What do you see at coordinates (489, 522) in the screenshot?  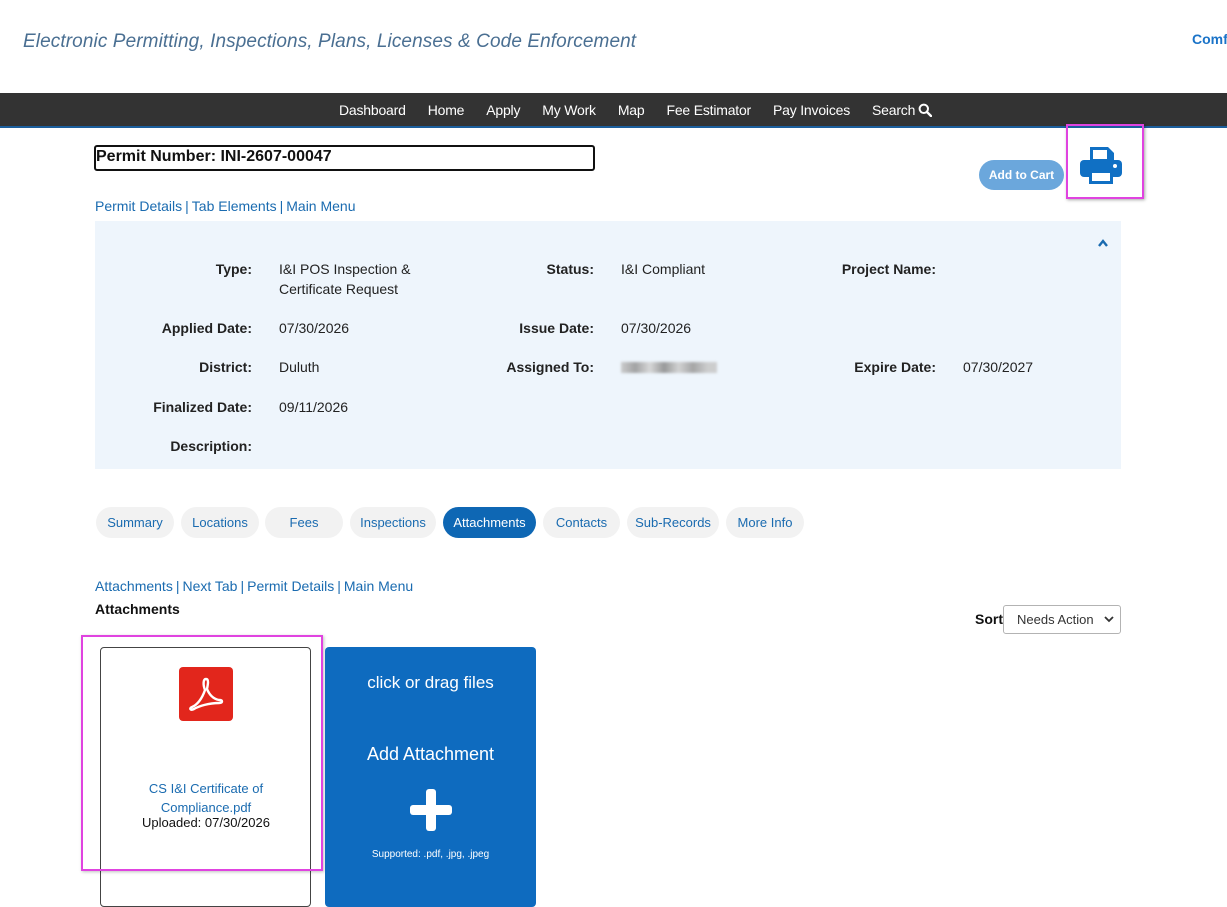 I see `tab-attachments: Attachments` at bounding box center [489, 522].